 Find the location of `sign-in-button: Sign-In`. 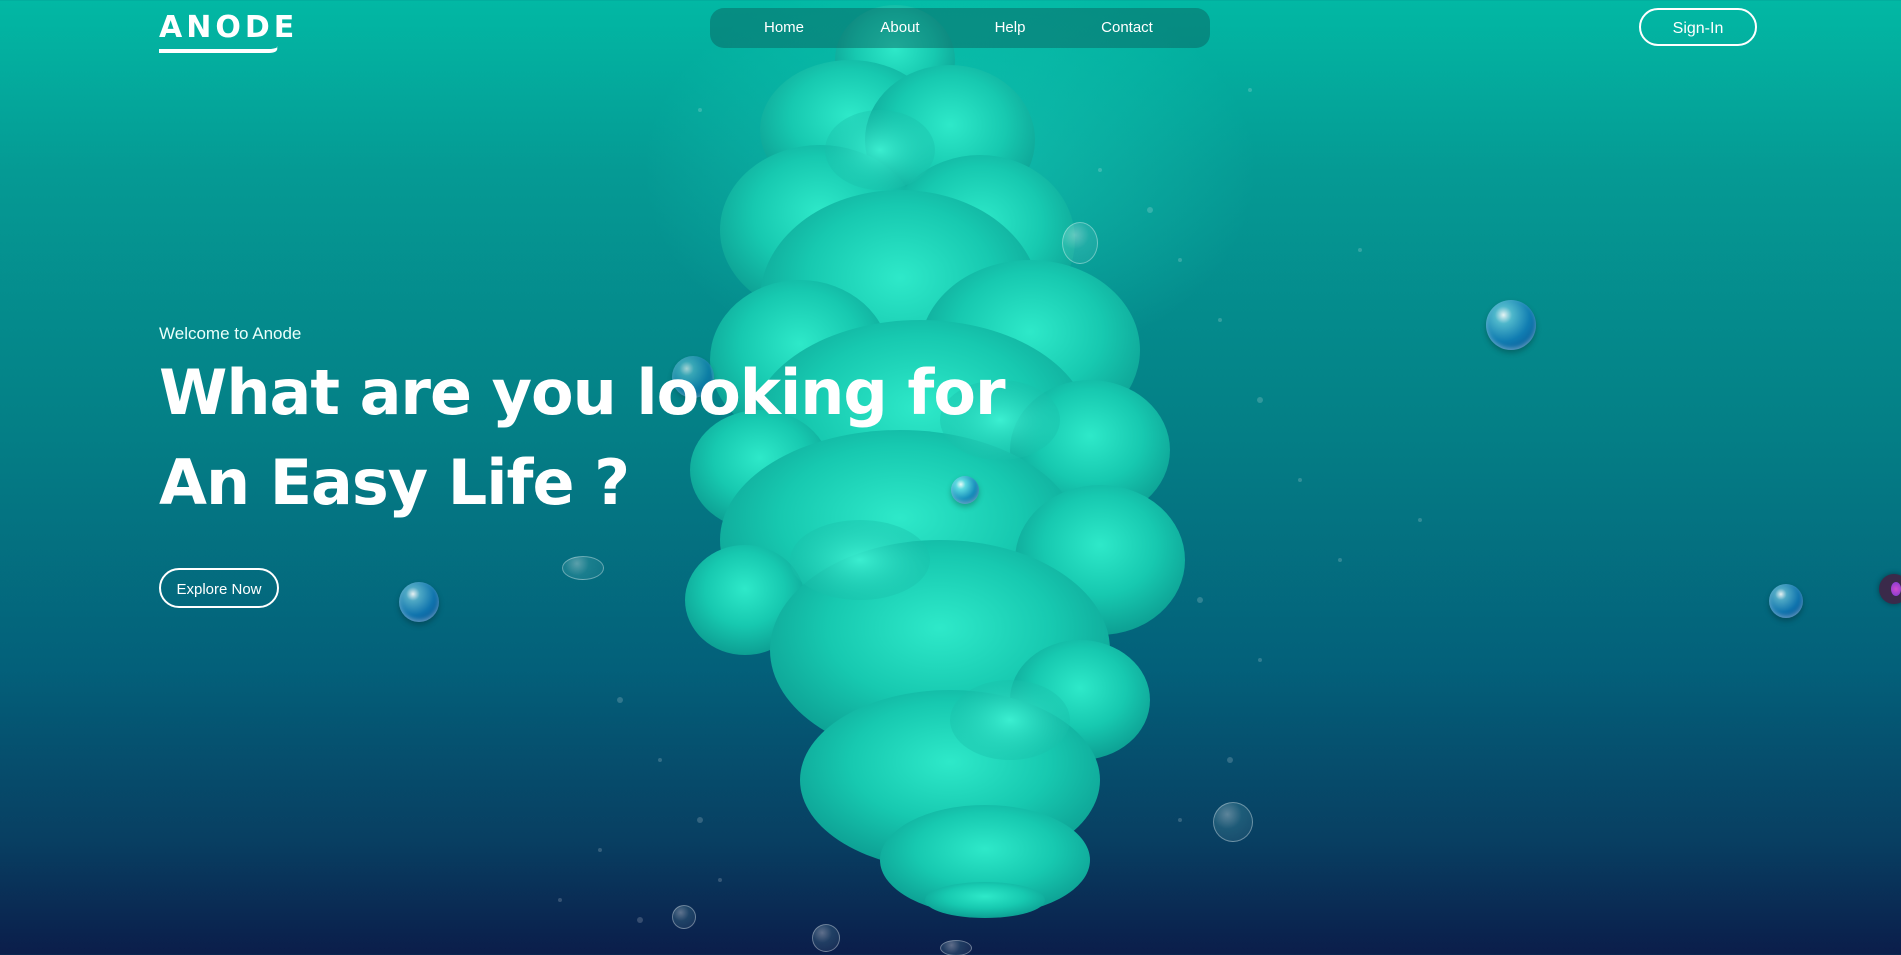

sign-in-button: Sign-In is located at coordinates (1698, 27).